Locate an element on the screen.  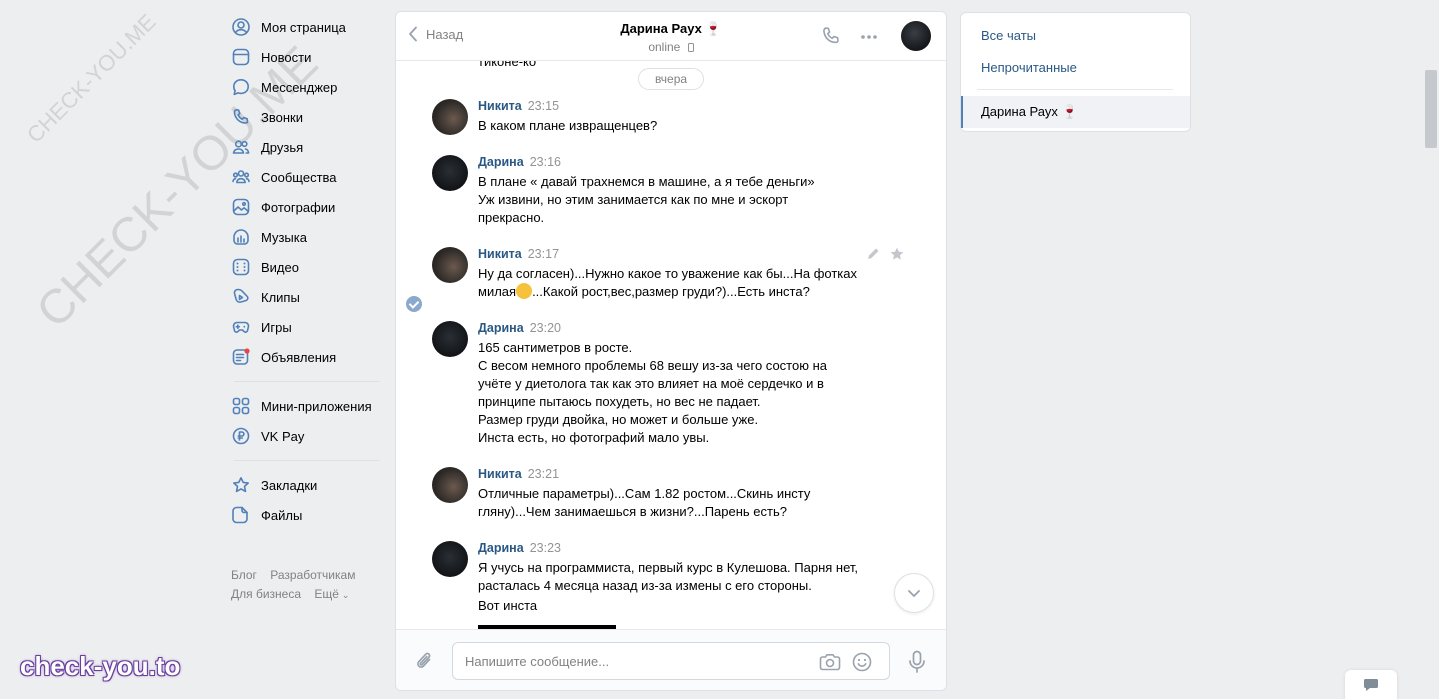
message-meta: Никита 23:17 is located at coordinates (518, 254).